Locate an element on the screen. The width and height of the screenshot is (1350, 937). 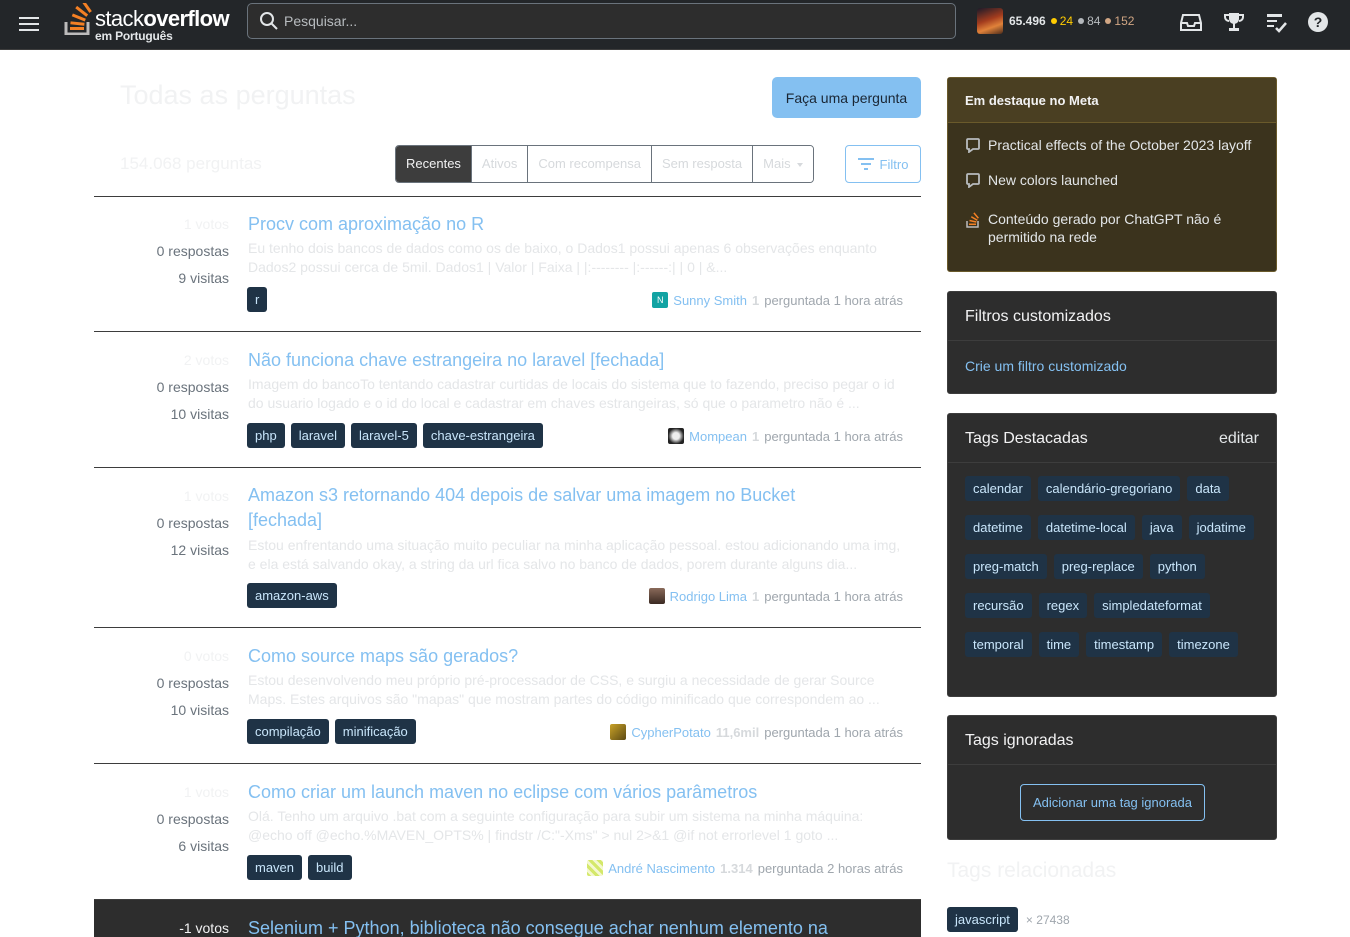
logo-subtitle: em Português is located at coordinates (134, 36).